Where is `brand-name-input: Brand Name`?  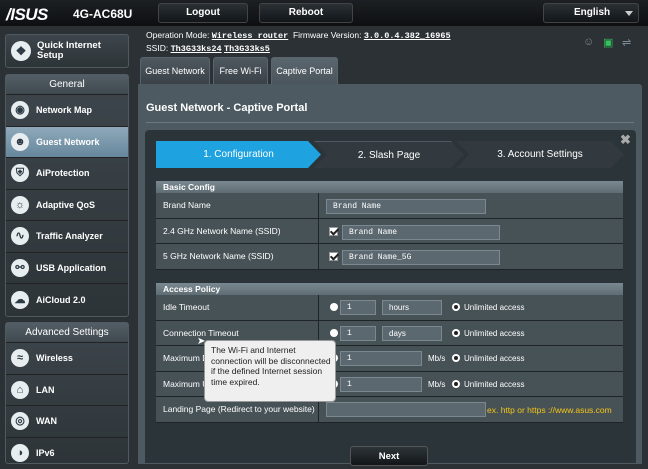 brand-name-input: Brand Name is located at coordinates (406, 206).